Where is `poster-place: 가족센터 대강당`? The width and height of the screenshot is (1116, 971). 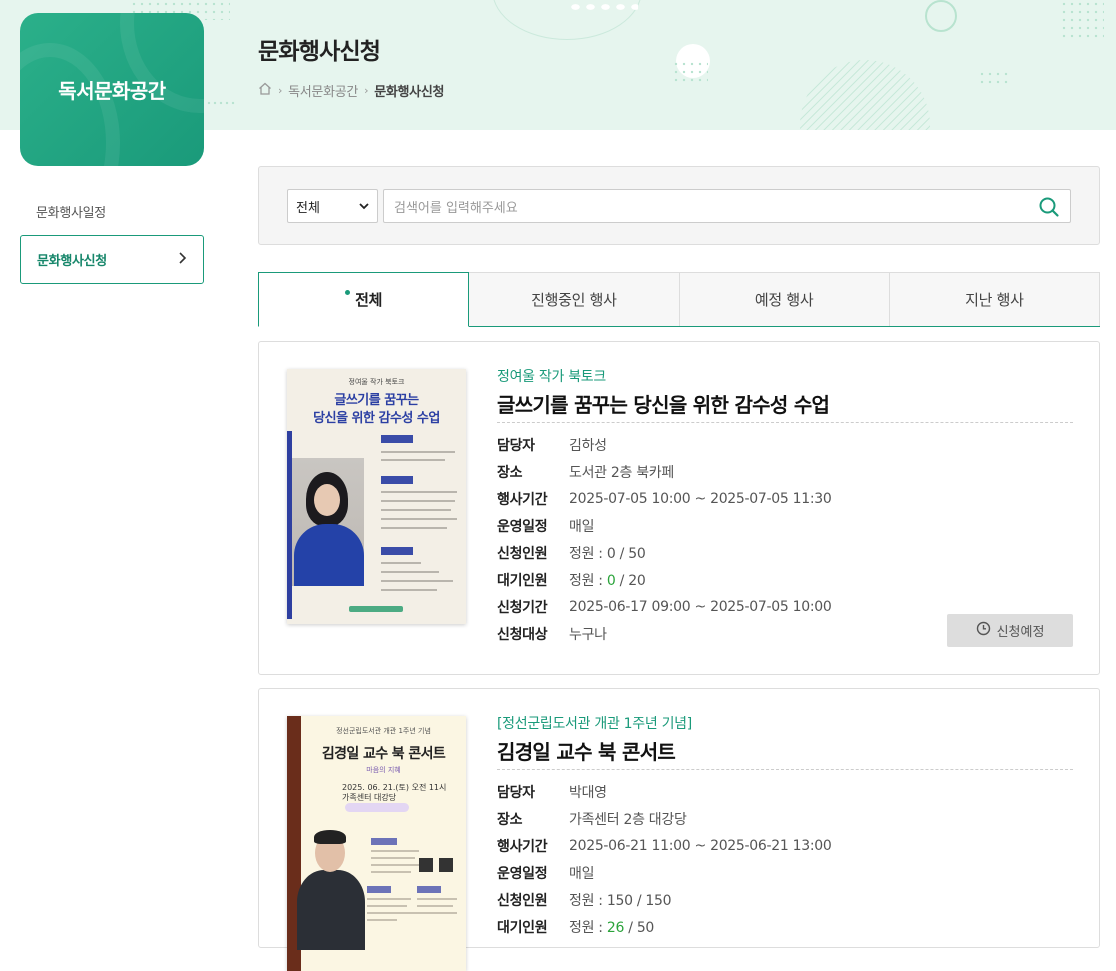
poster-place: 가족센터 대강당 is located at coordinates (369, 797).